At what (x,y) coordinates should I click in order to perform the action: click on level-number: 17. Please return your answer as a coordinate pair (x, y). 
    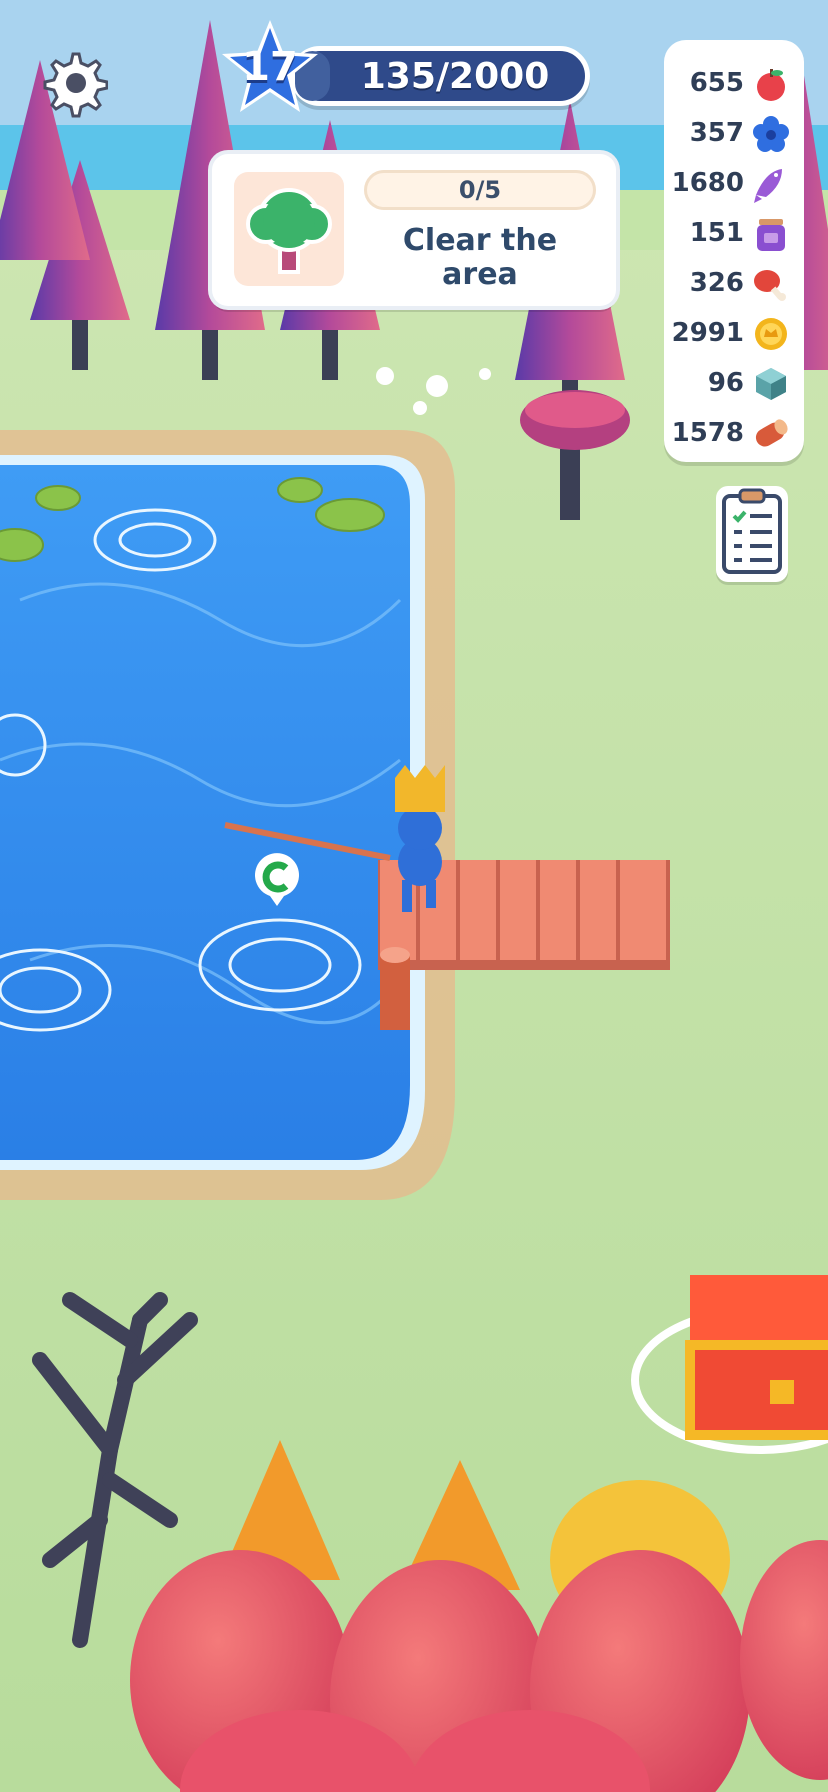
    Looking at the image, I should click on (270, 67).